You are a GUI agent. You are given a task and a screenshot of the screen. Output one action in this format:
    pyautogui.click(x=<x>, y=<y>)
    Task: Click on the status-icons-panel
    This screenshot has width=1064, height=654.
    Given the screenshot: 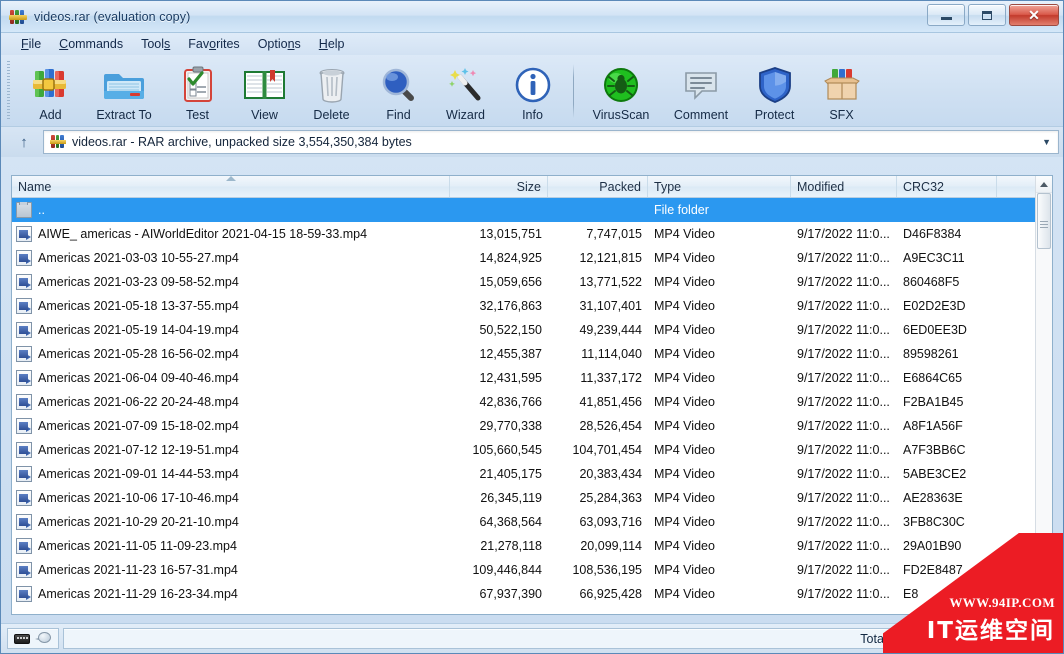 What is the action you would take?
    pyautogui.click(x=33, y=638)
    